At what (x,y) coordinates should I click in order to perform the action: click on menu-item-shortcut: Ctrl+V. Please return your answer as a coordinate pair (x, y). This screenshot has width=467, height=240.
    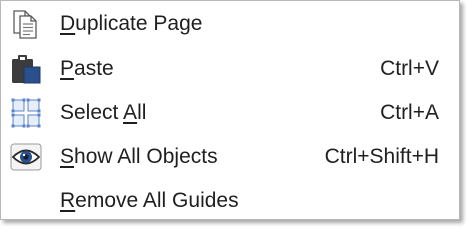
    Looking at the image, I should click on (409, 68).